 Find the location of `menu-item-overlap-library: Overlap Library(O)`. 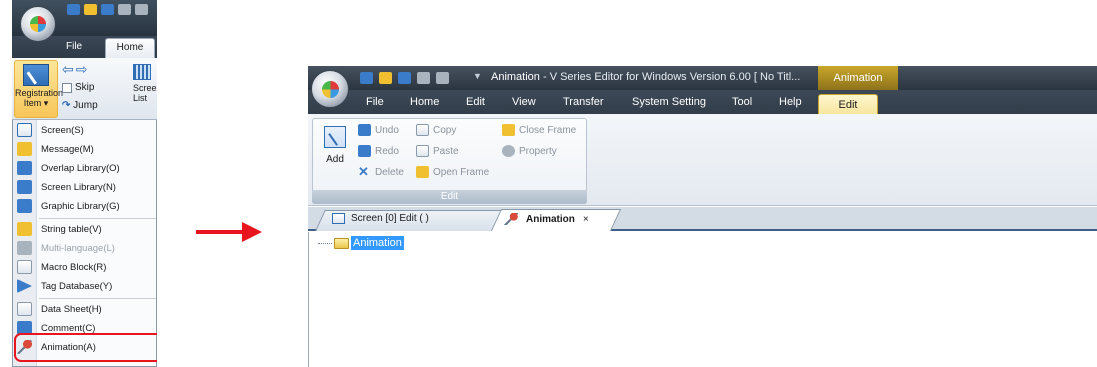

menu-item-overlap-library: Overlap Library(O) is located at coordinates (85, 168).